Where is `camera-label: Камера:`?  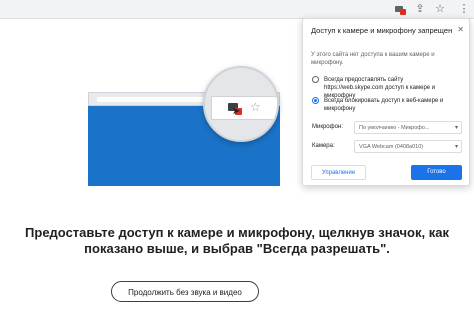
camera-label: Камера: is located at coordinates (323, 146).